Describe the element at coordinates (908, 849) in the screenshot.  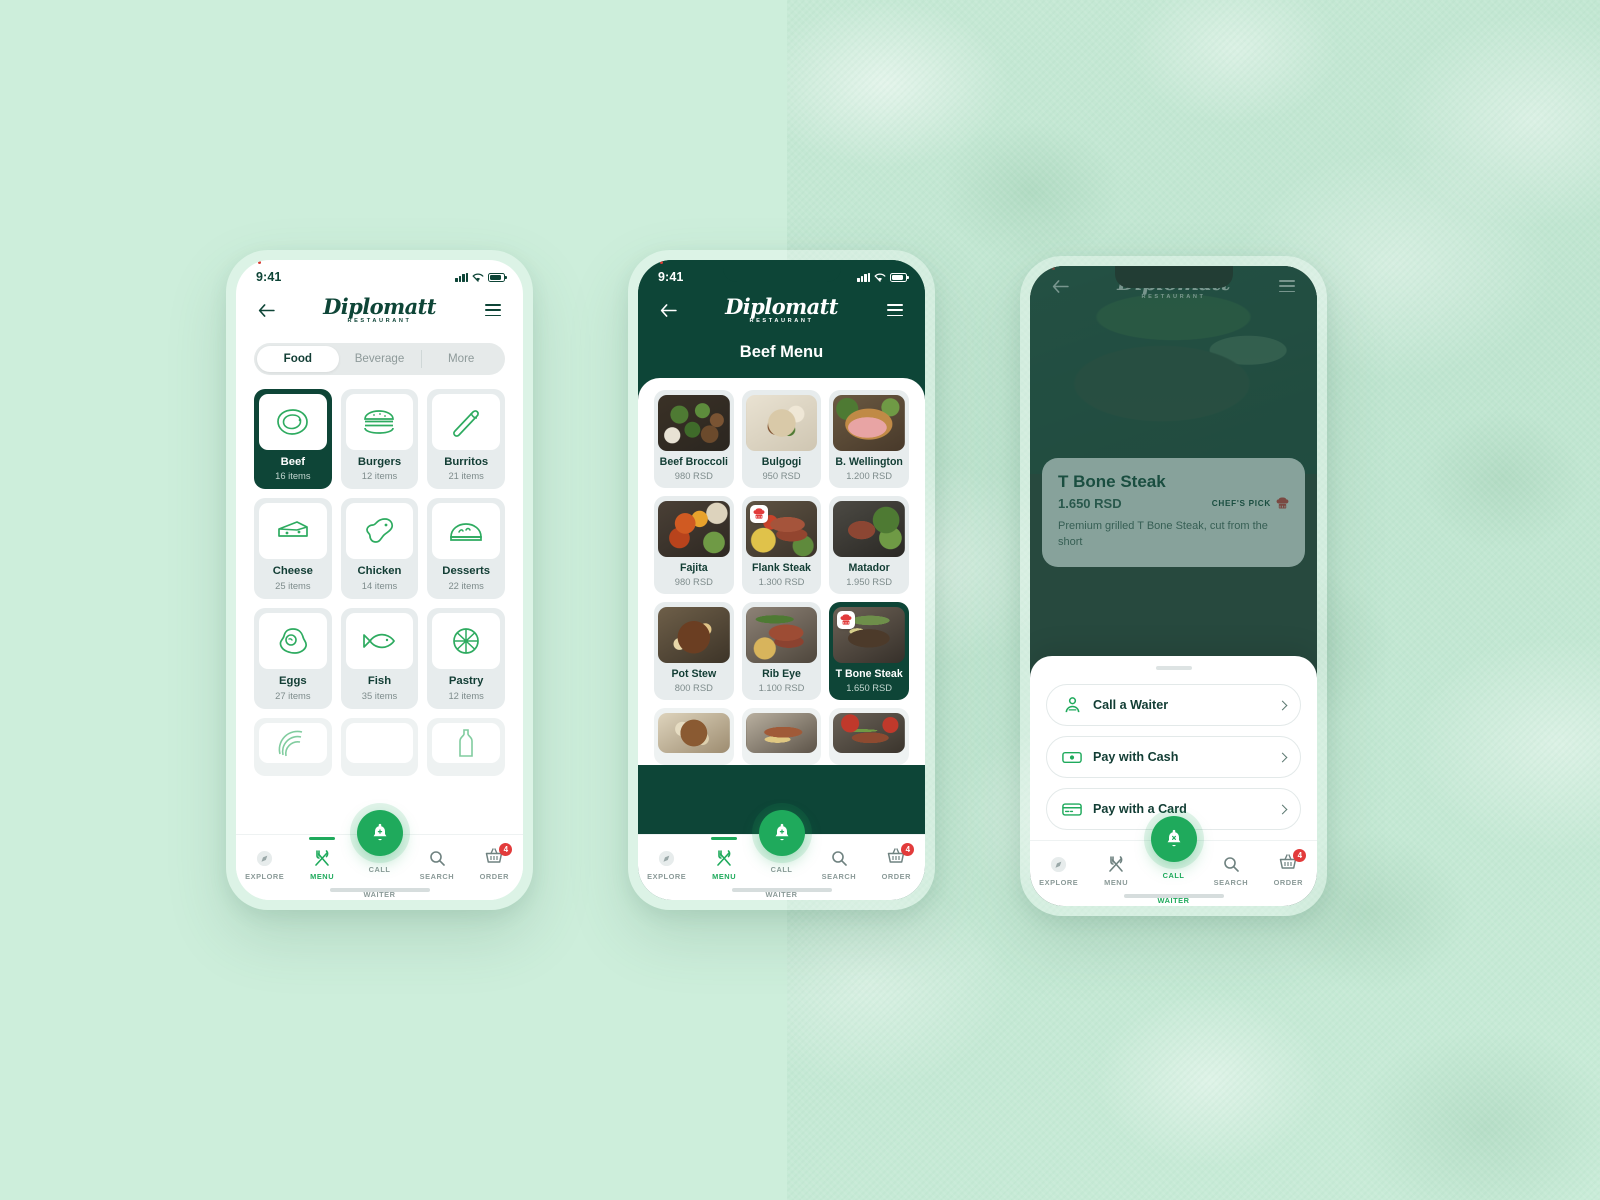
I see `cart-badge-count: 4` at that location.